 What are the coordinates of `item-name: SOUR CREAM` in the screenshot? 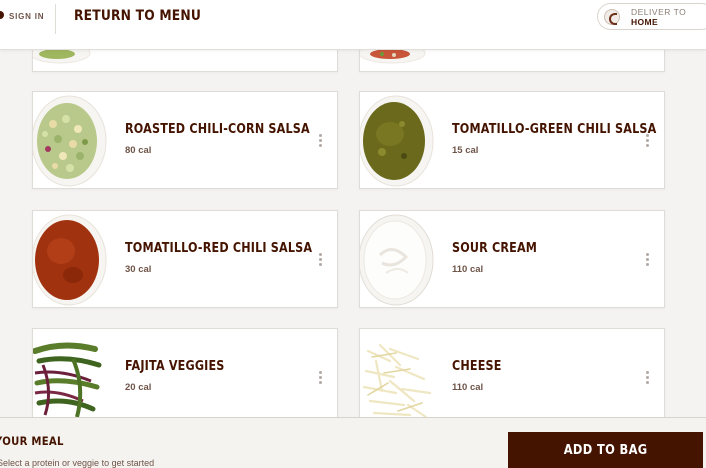 It's located at (495, 248).